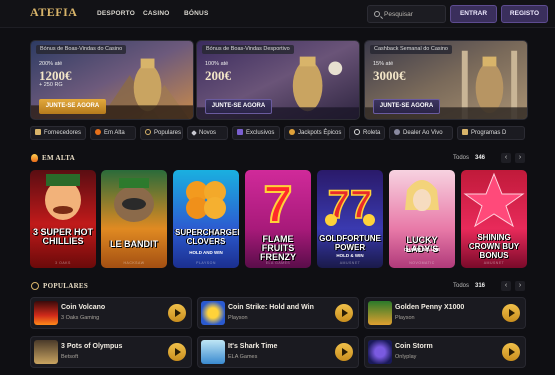  What do you see at coordinates (383, 64) in the screenshot?
I see `banner-percent: 15% até` at bounding box center [383, 64].